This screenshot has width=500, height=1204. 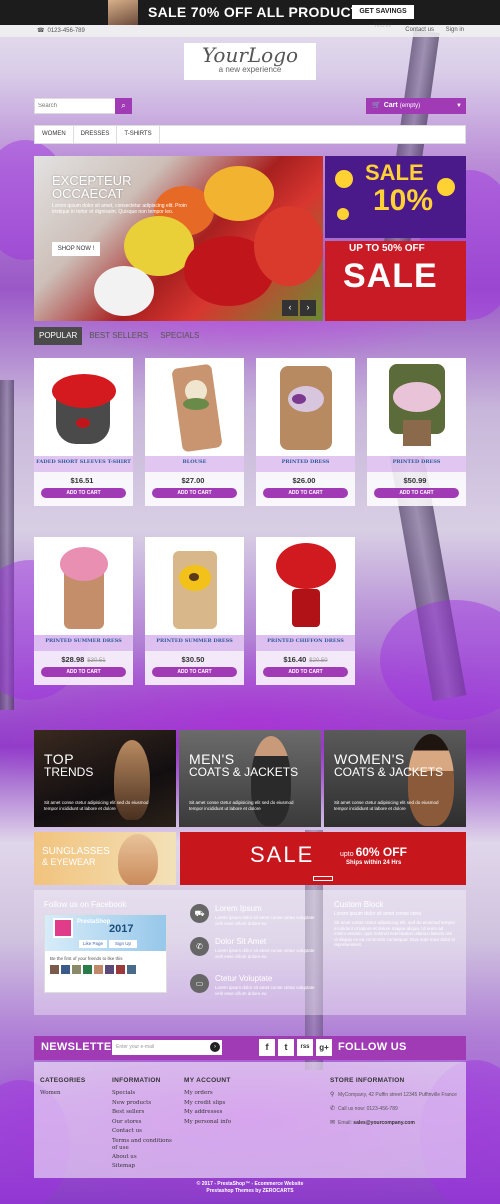 What do you see at coordinates (144, 1167) in the screenshot?
I see `footer-link: Sitemap` at bounding box center [144, 1167].